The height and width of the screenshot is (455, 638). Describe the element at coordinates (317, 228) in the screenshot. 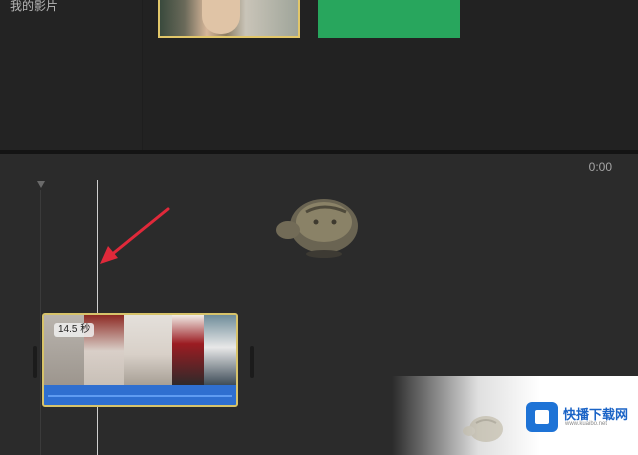

I see `mascot-watermark-icon` at that location.